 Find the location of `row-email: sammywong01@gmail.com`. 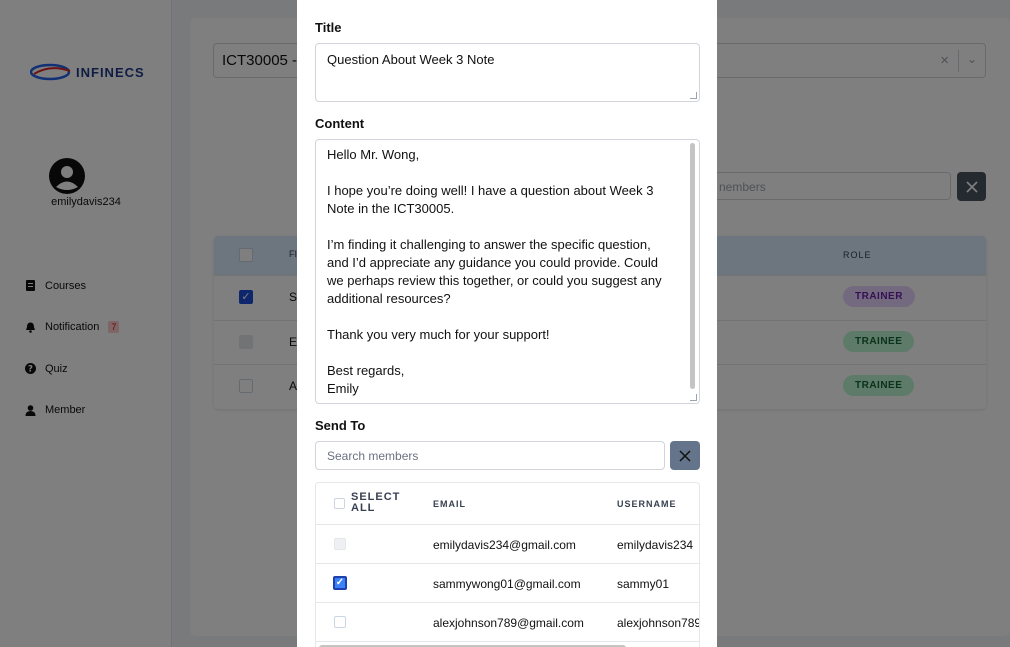

row-email: sammywong01@gmail.com is located at coordinates (507, 584).